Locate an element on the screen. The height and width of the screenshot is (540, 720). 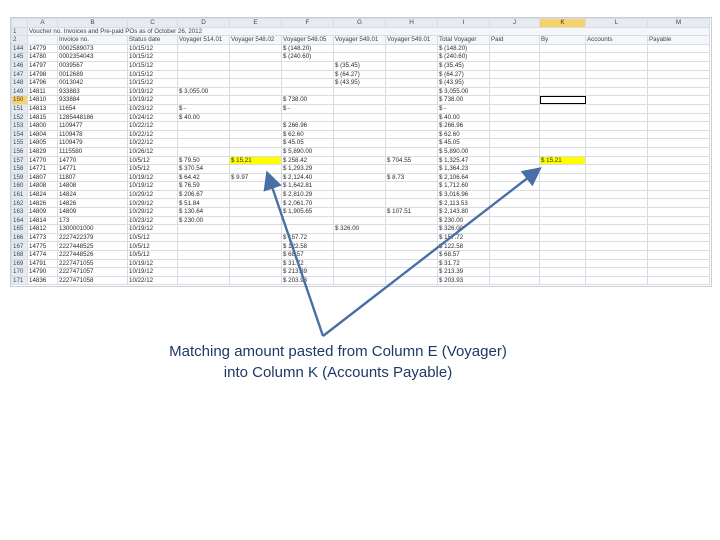
voyager-514-cell: $ - is located at coordinates (203, 108).